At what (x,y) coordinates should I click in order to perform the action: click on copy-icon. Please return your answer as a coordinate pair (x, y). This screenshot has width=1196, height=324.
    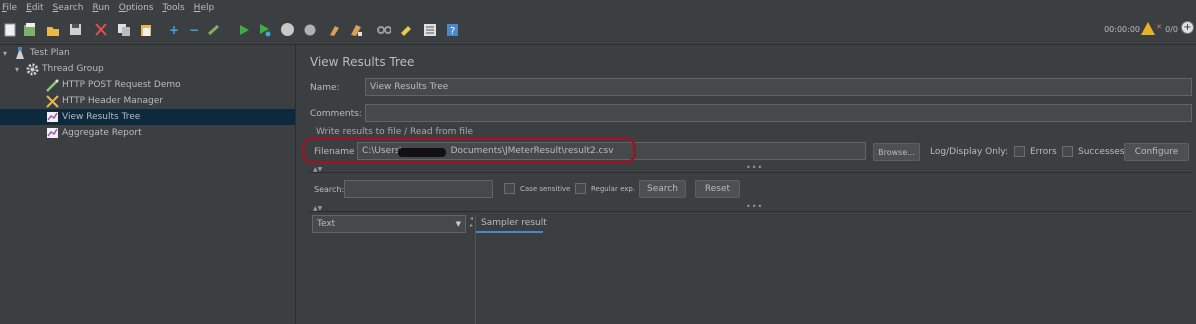
    Looking at the image, I should click on (124, 29).